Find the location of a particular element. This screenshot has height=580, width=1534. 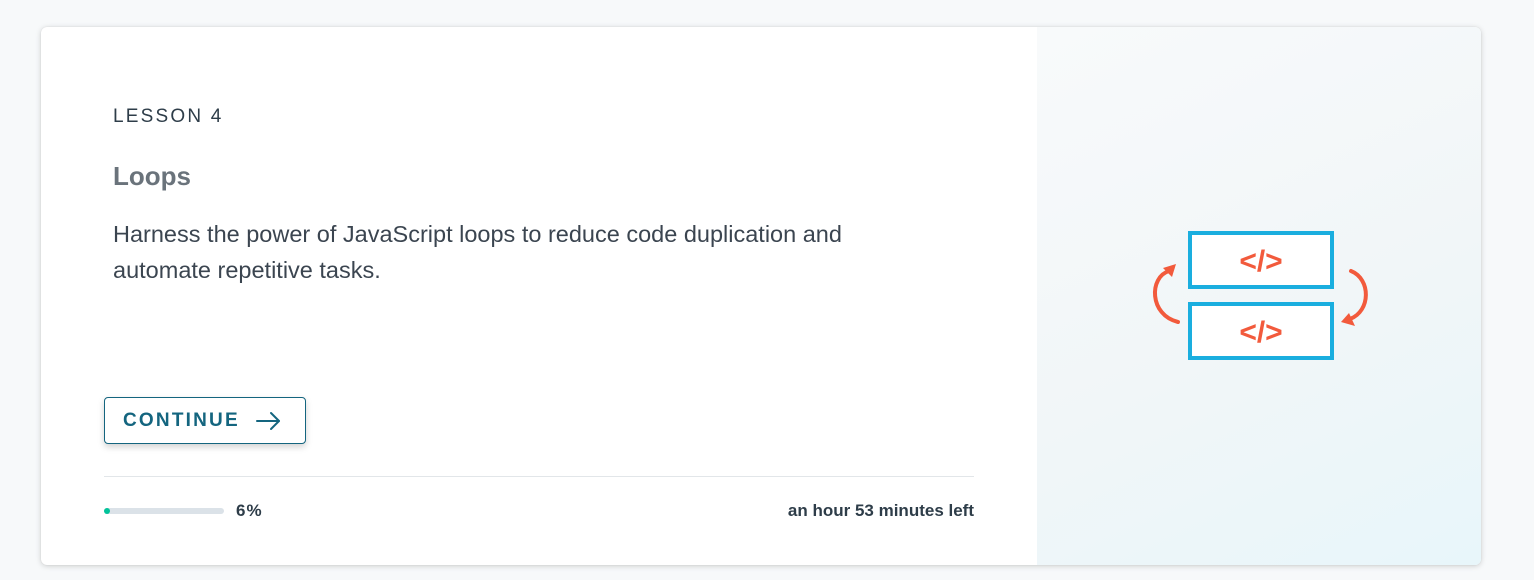

lesson-number: LESSON 4 is located at coordinates (168, 116).